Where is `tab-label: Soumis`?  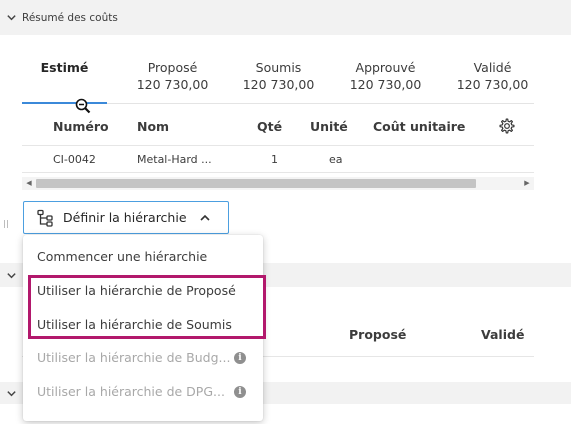 tab-label: Soumis is located at coordinates (278, 67).